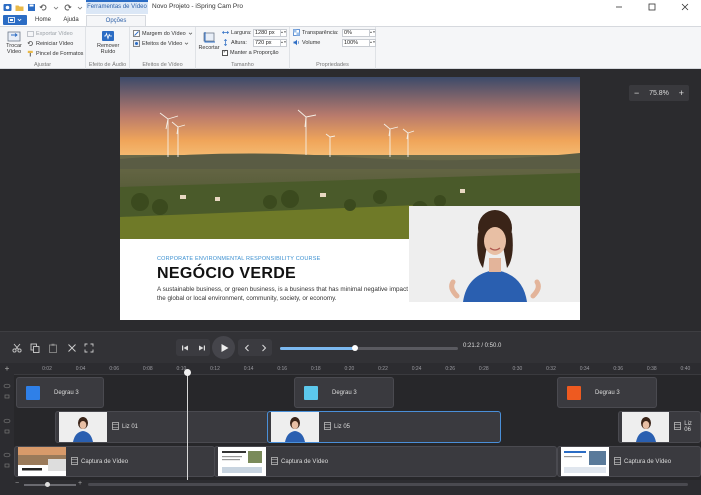  I want to click on minimize-button, so click(618, 7).